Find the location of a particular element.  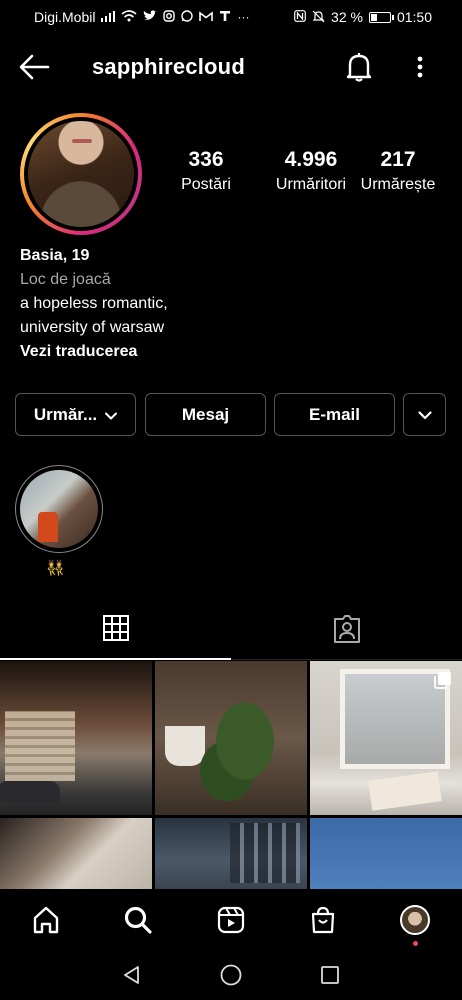

status-left: Digi.Mobil ··· is located at coordinates (141, 17).